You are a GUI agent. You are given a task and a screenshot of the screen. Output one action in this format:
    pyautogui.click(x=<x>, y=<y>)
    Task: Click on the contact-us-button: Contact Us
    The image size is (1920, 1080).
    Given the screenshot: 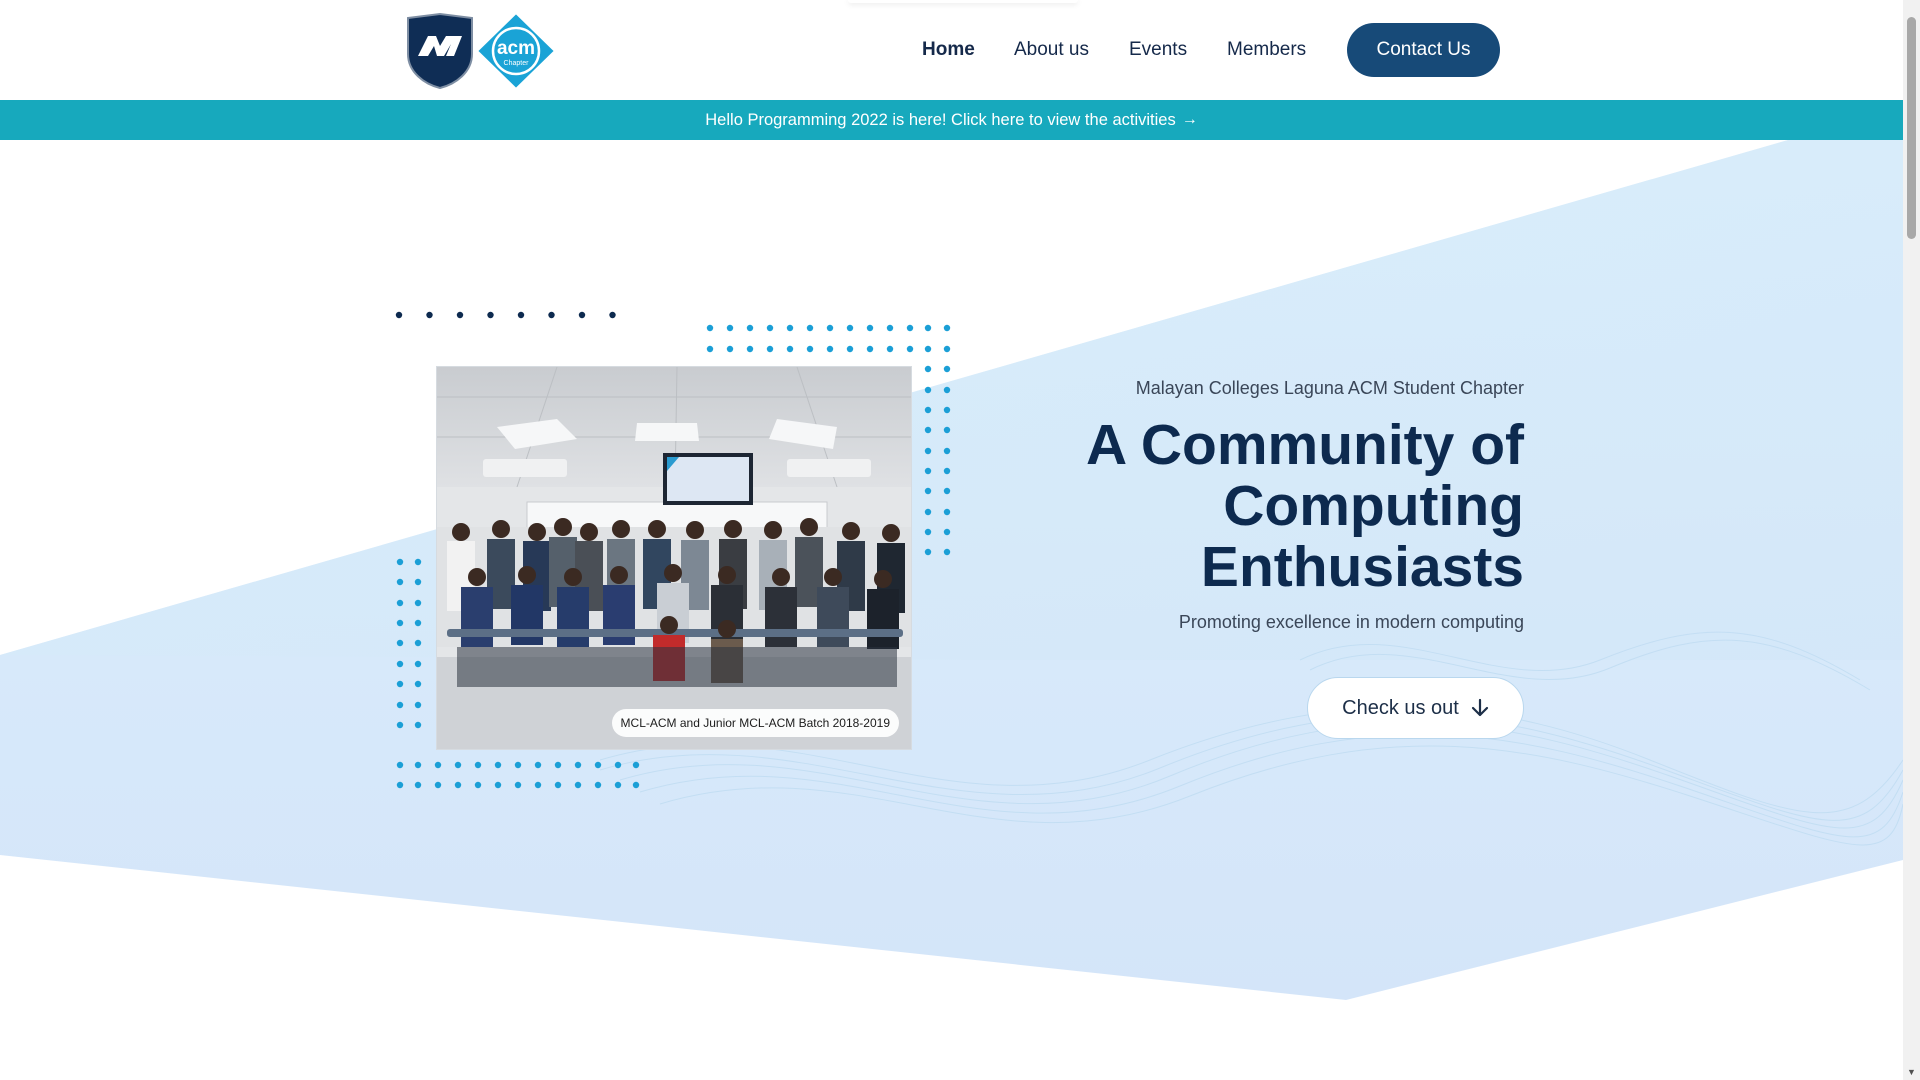 What is the action you would take?
    pyautogui.click(x=1423, y=50)
    